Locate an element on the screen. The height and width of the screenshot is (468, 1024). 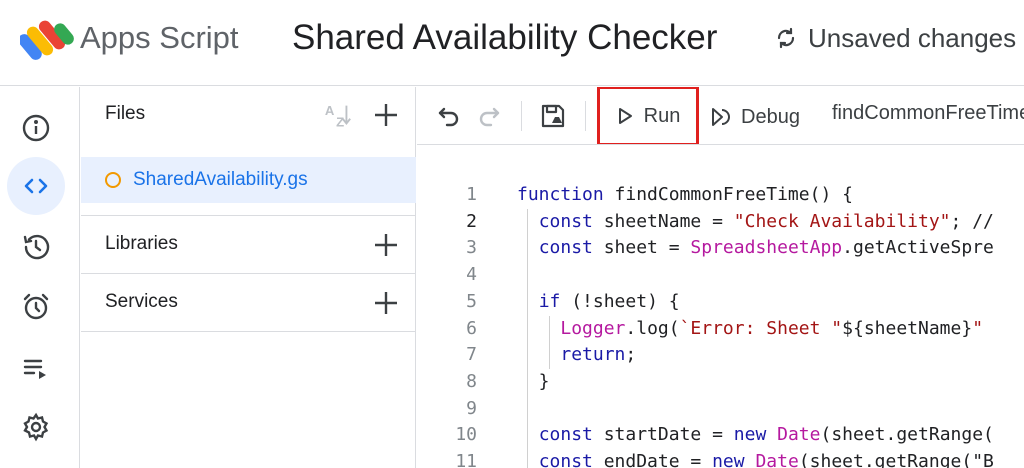
undo-button is located at coordinates (449, 116).